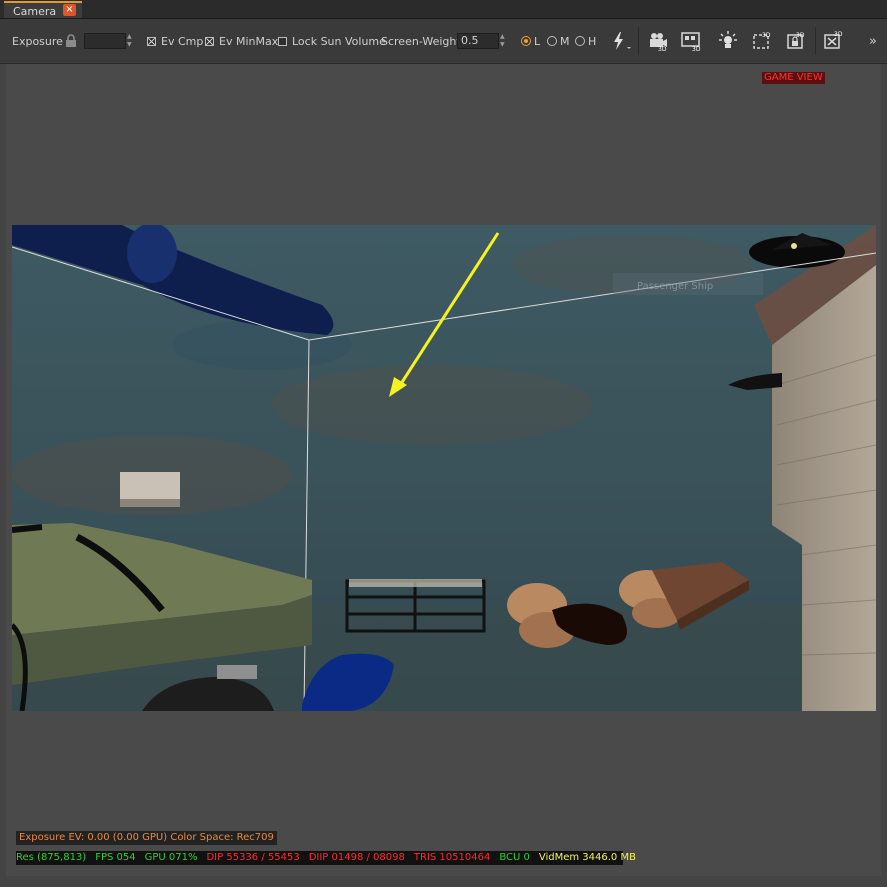 This screenshot has height=887, width=887. What do you see at coordinates (282, 41) in the screenshot?
I see `lock-sun-volume-check-icon` at bounding box center [282, 41].